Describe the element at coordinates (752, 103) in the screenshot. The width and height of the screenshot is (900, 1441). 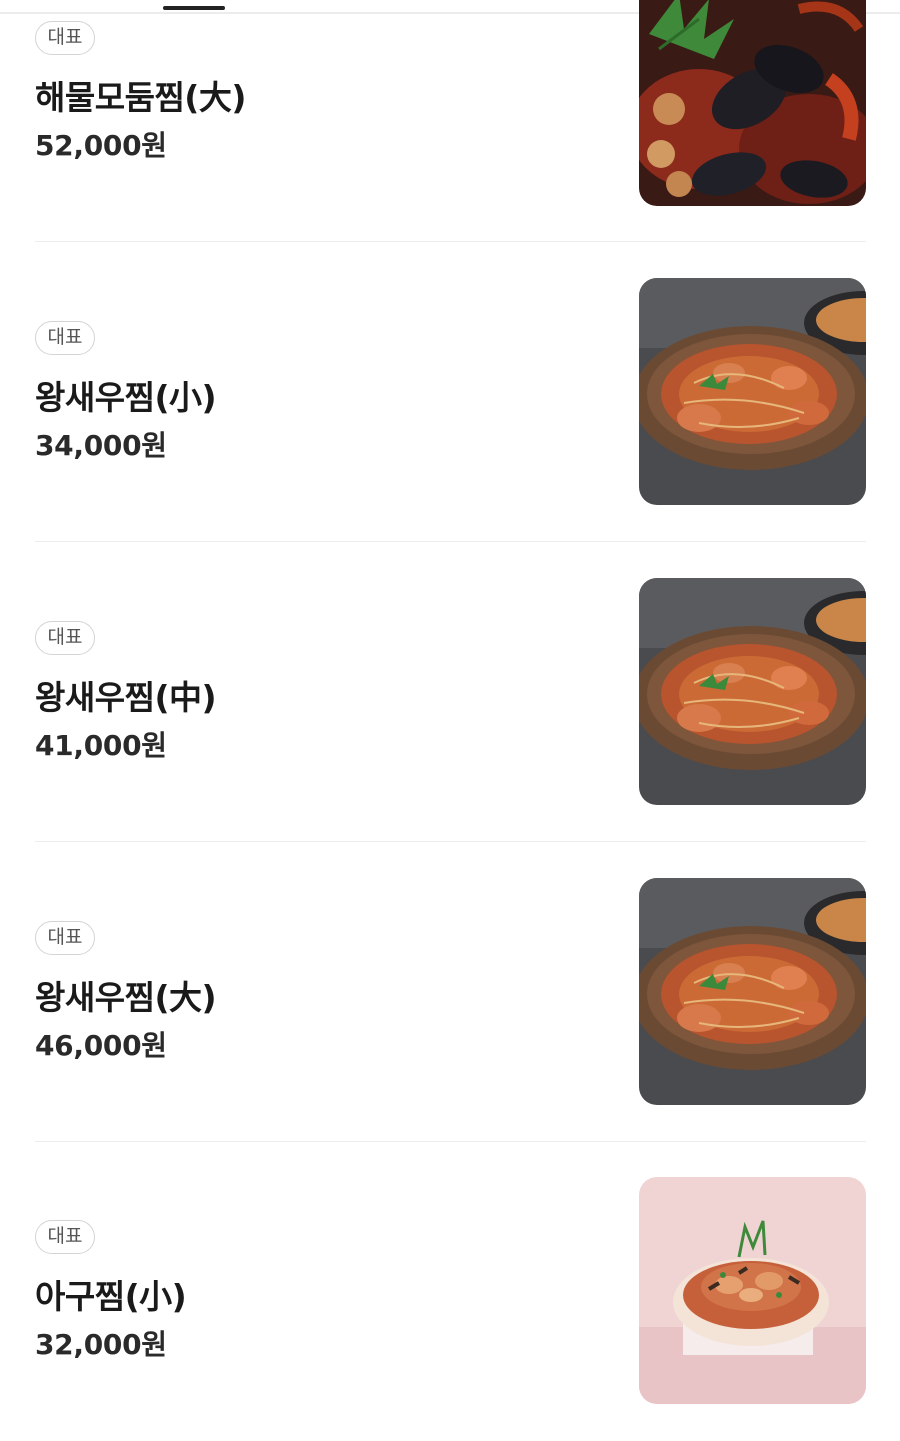
I see `seafood-assorted-steamed-photo` at that location.